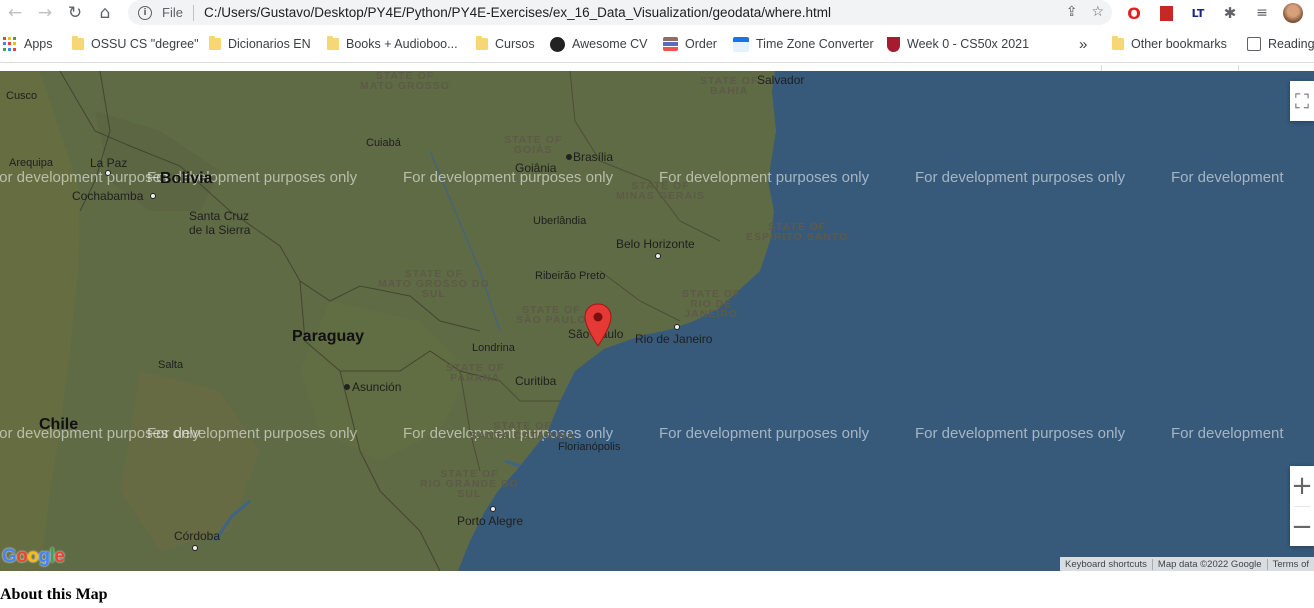 This screenshot has height=608, width=1314. I want to click on back-icon: ←, so click(15, 13).